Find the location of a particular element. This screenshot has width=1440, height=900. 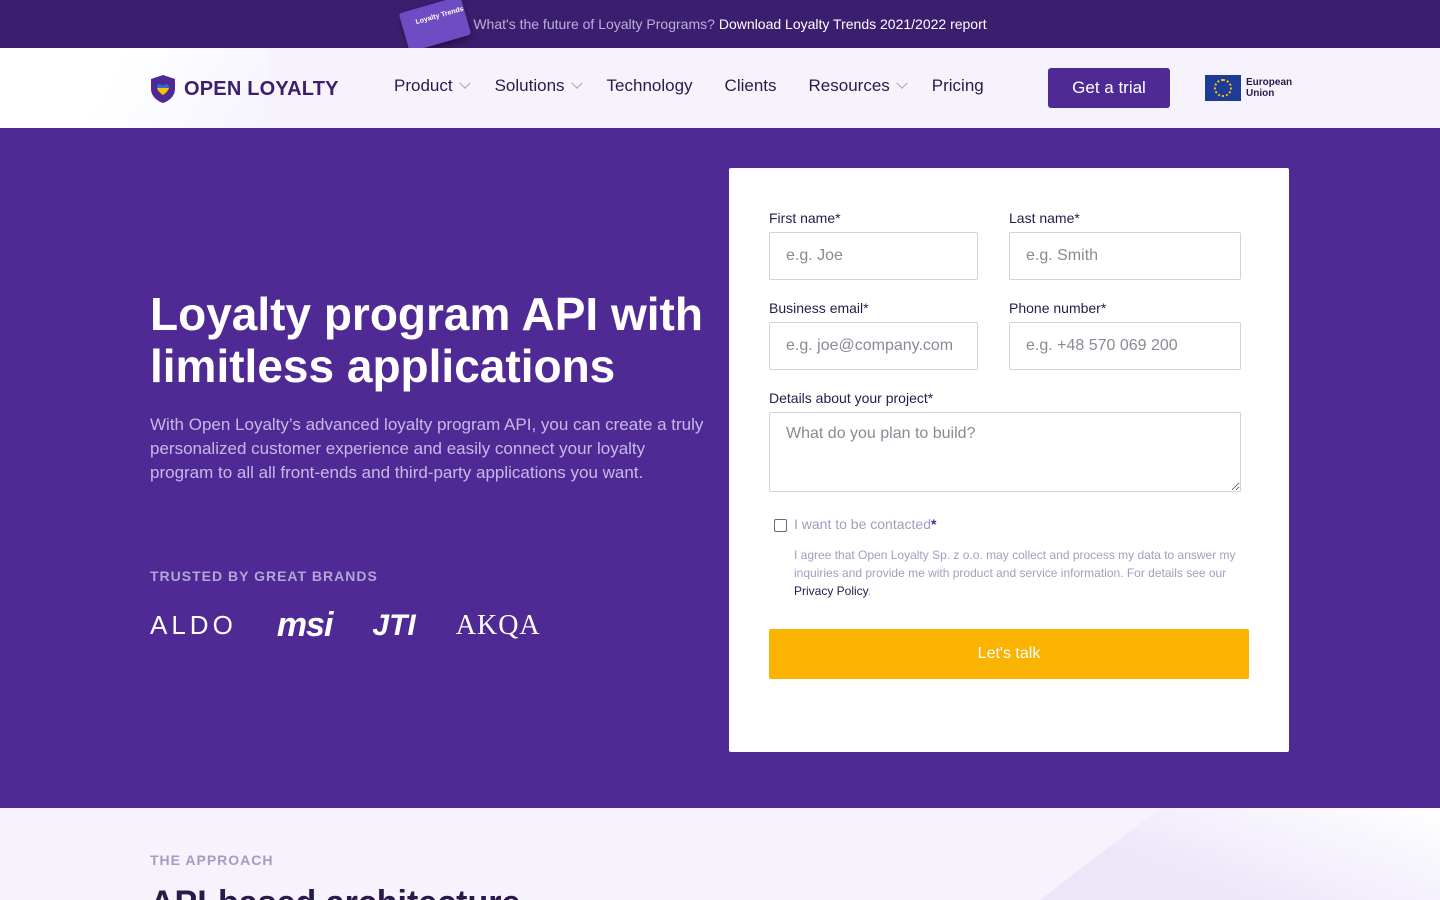

eu-flag-icon is located at coordinates (1223, 88).